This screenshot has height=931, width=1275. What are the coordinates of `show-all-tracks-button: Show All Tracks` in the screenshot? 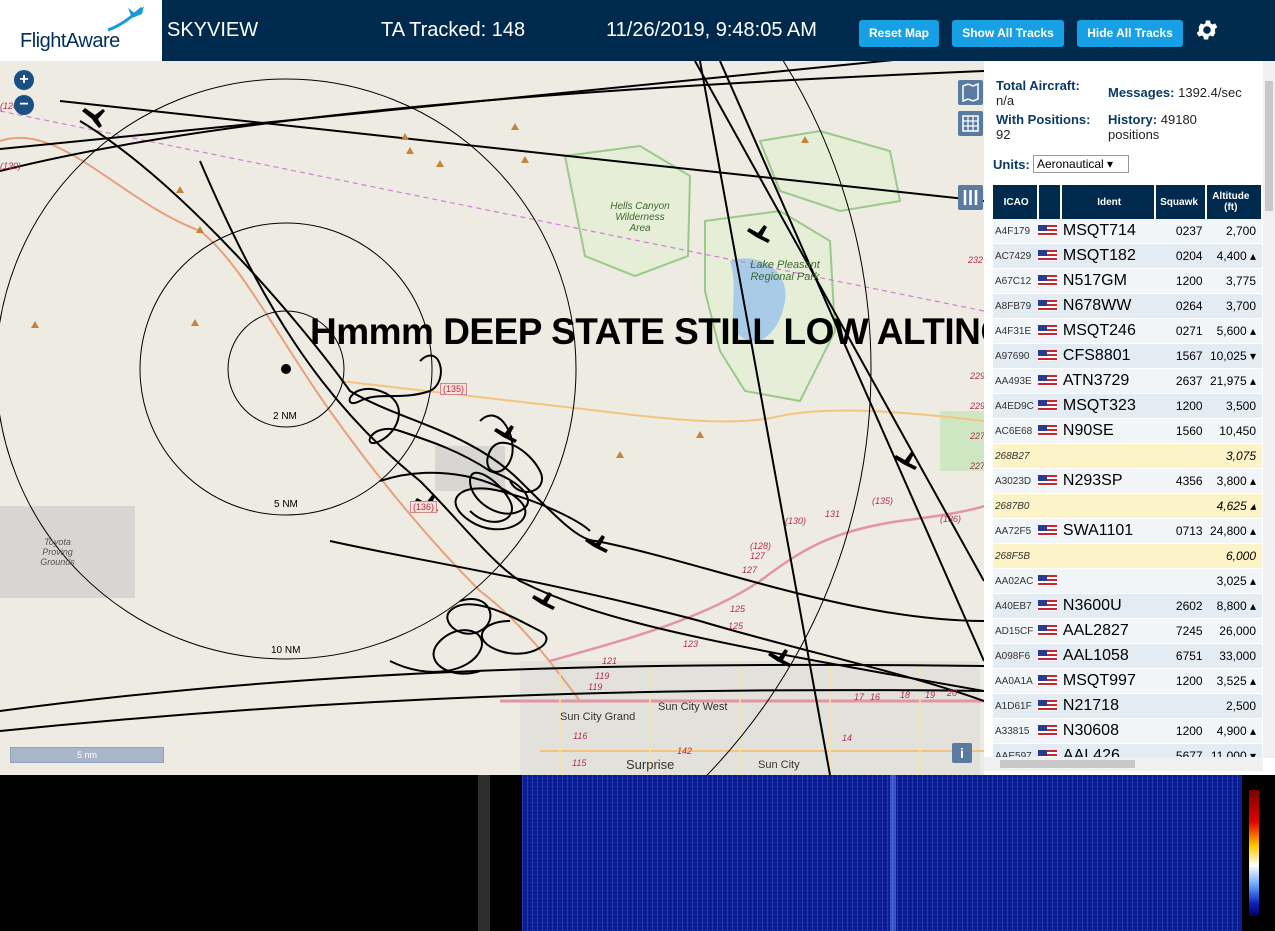 It's located at (1008, 33).